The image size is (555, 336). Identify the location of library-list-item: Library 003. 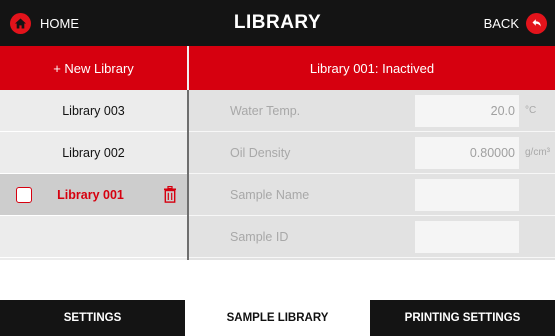
(93, 111).